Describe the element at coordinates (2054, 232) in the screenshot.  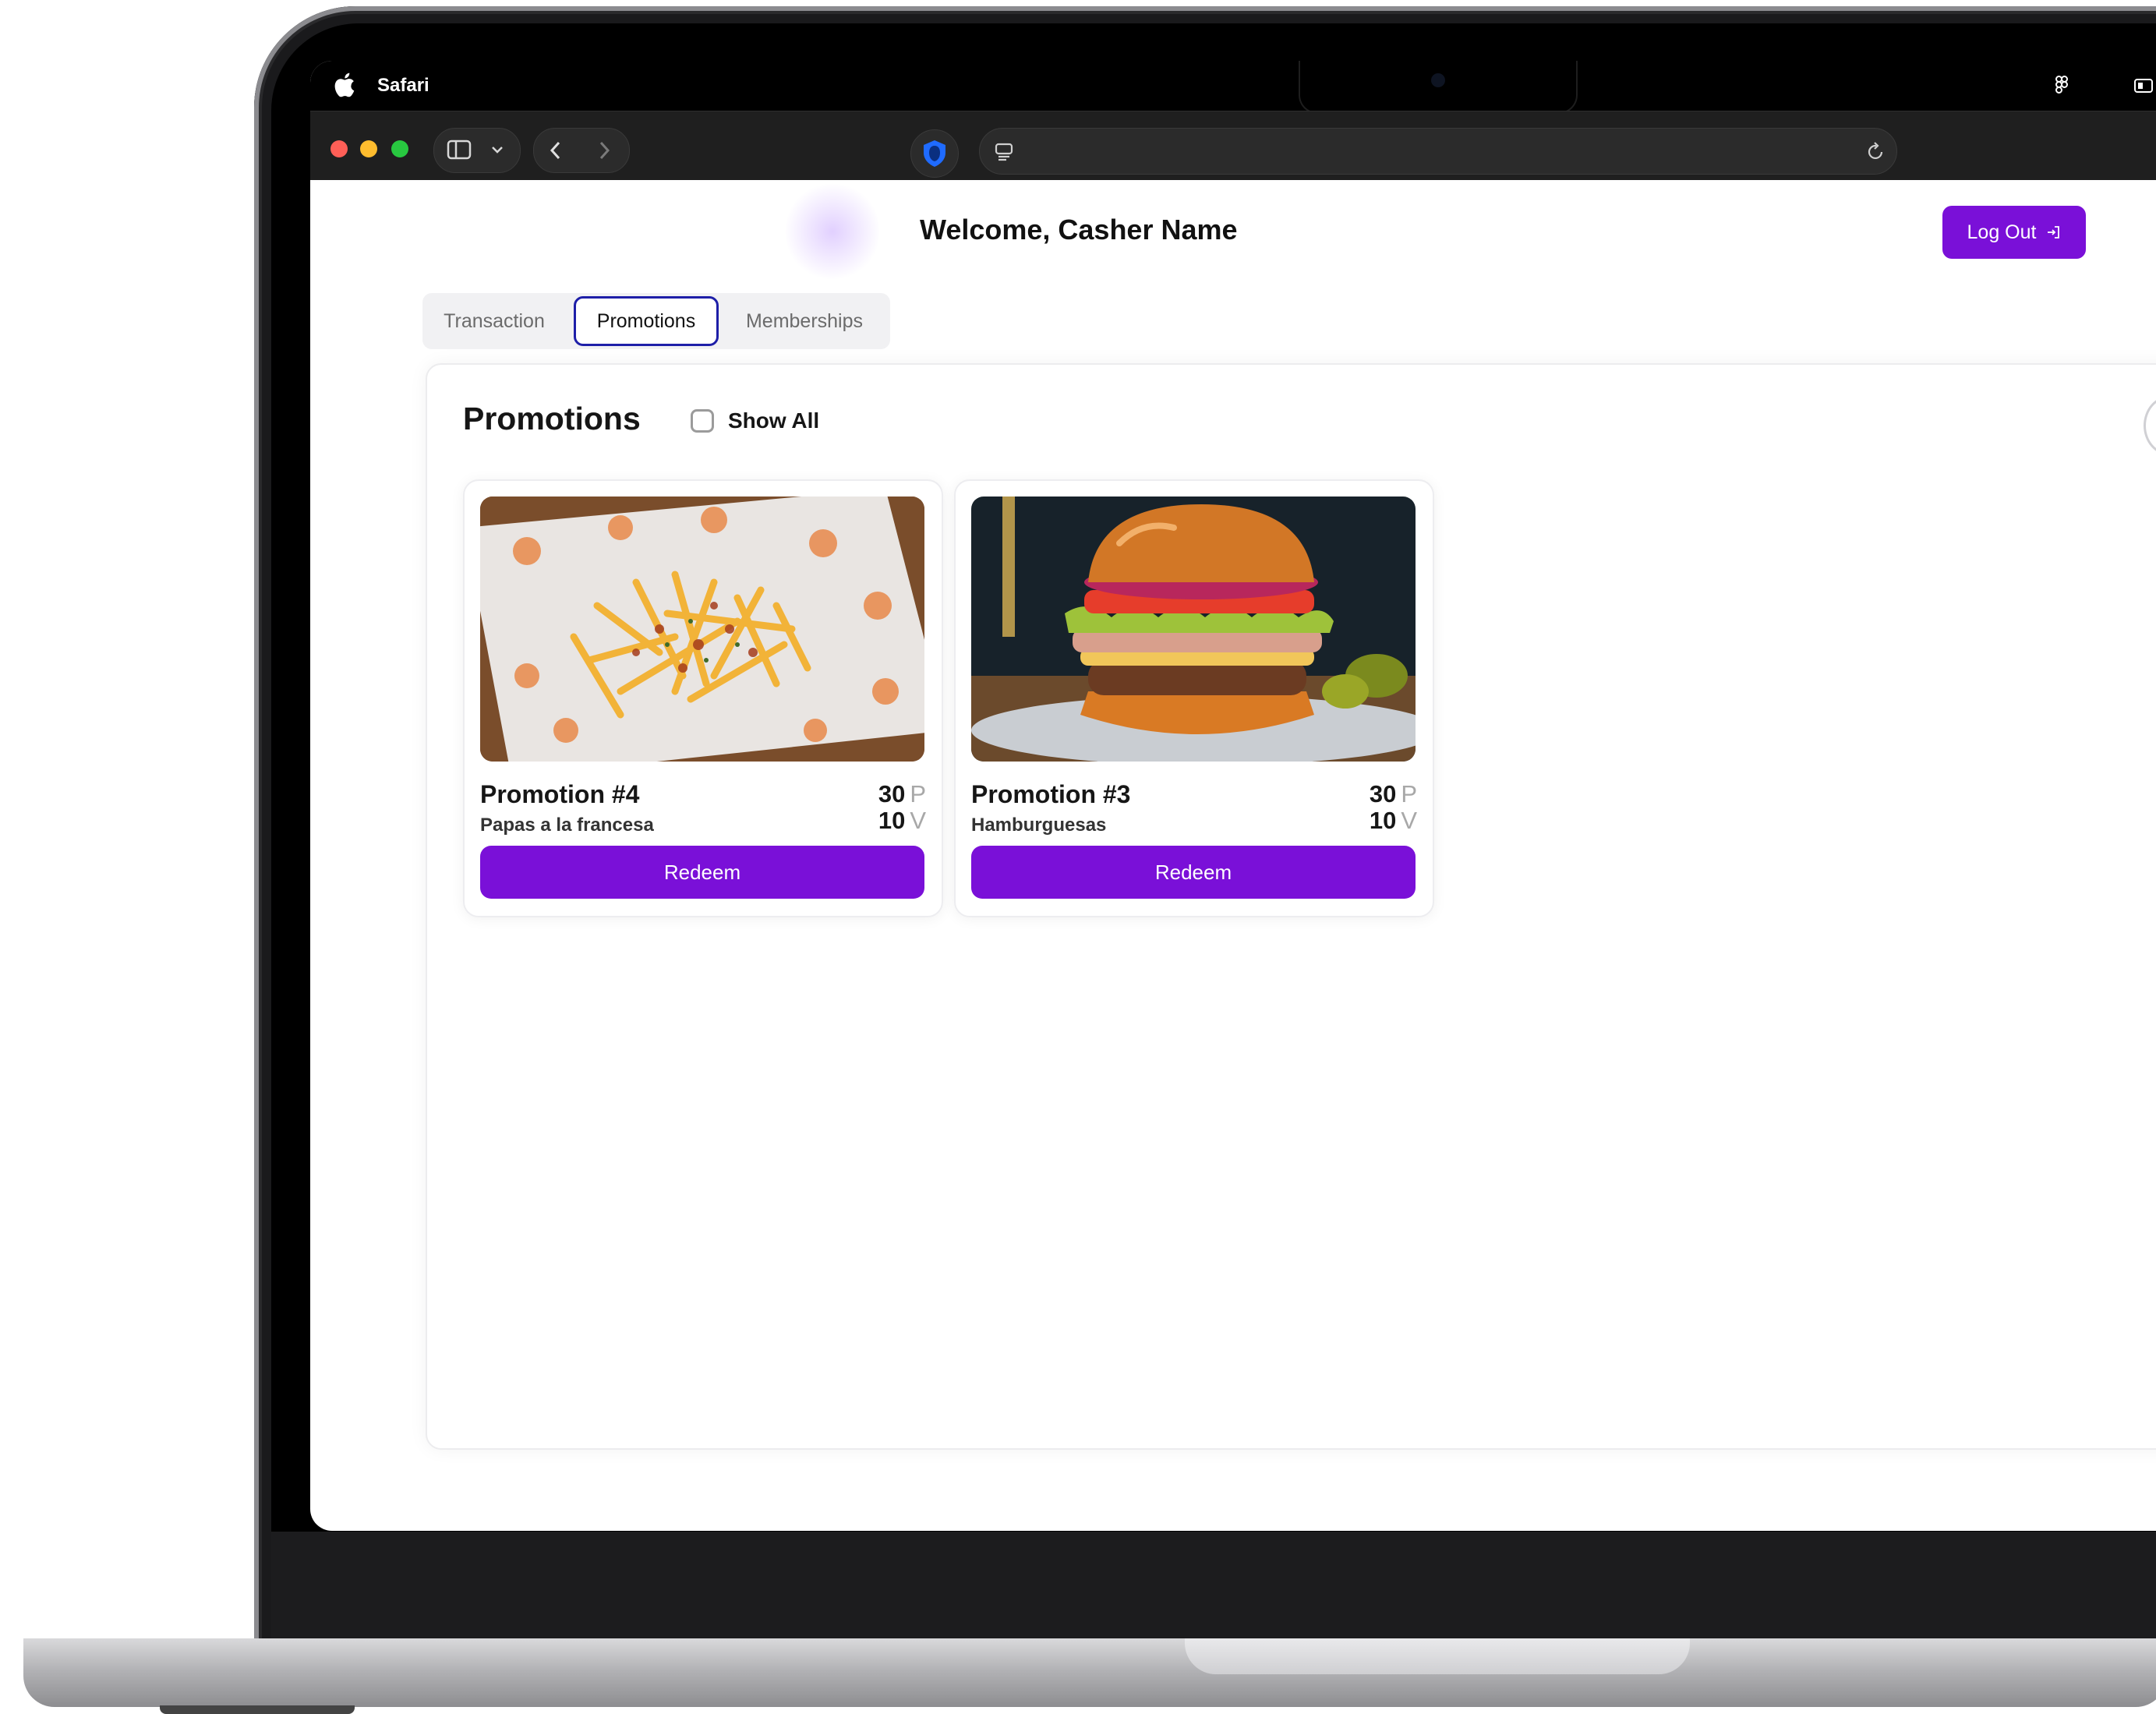
I see `logout-arrow-icon` at that location.